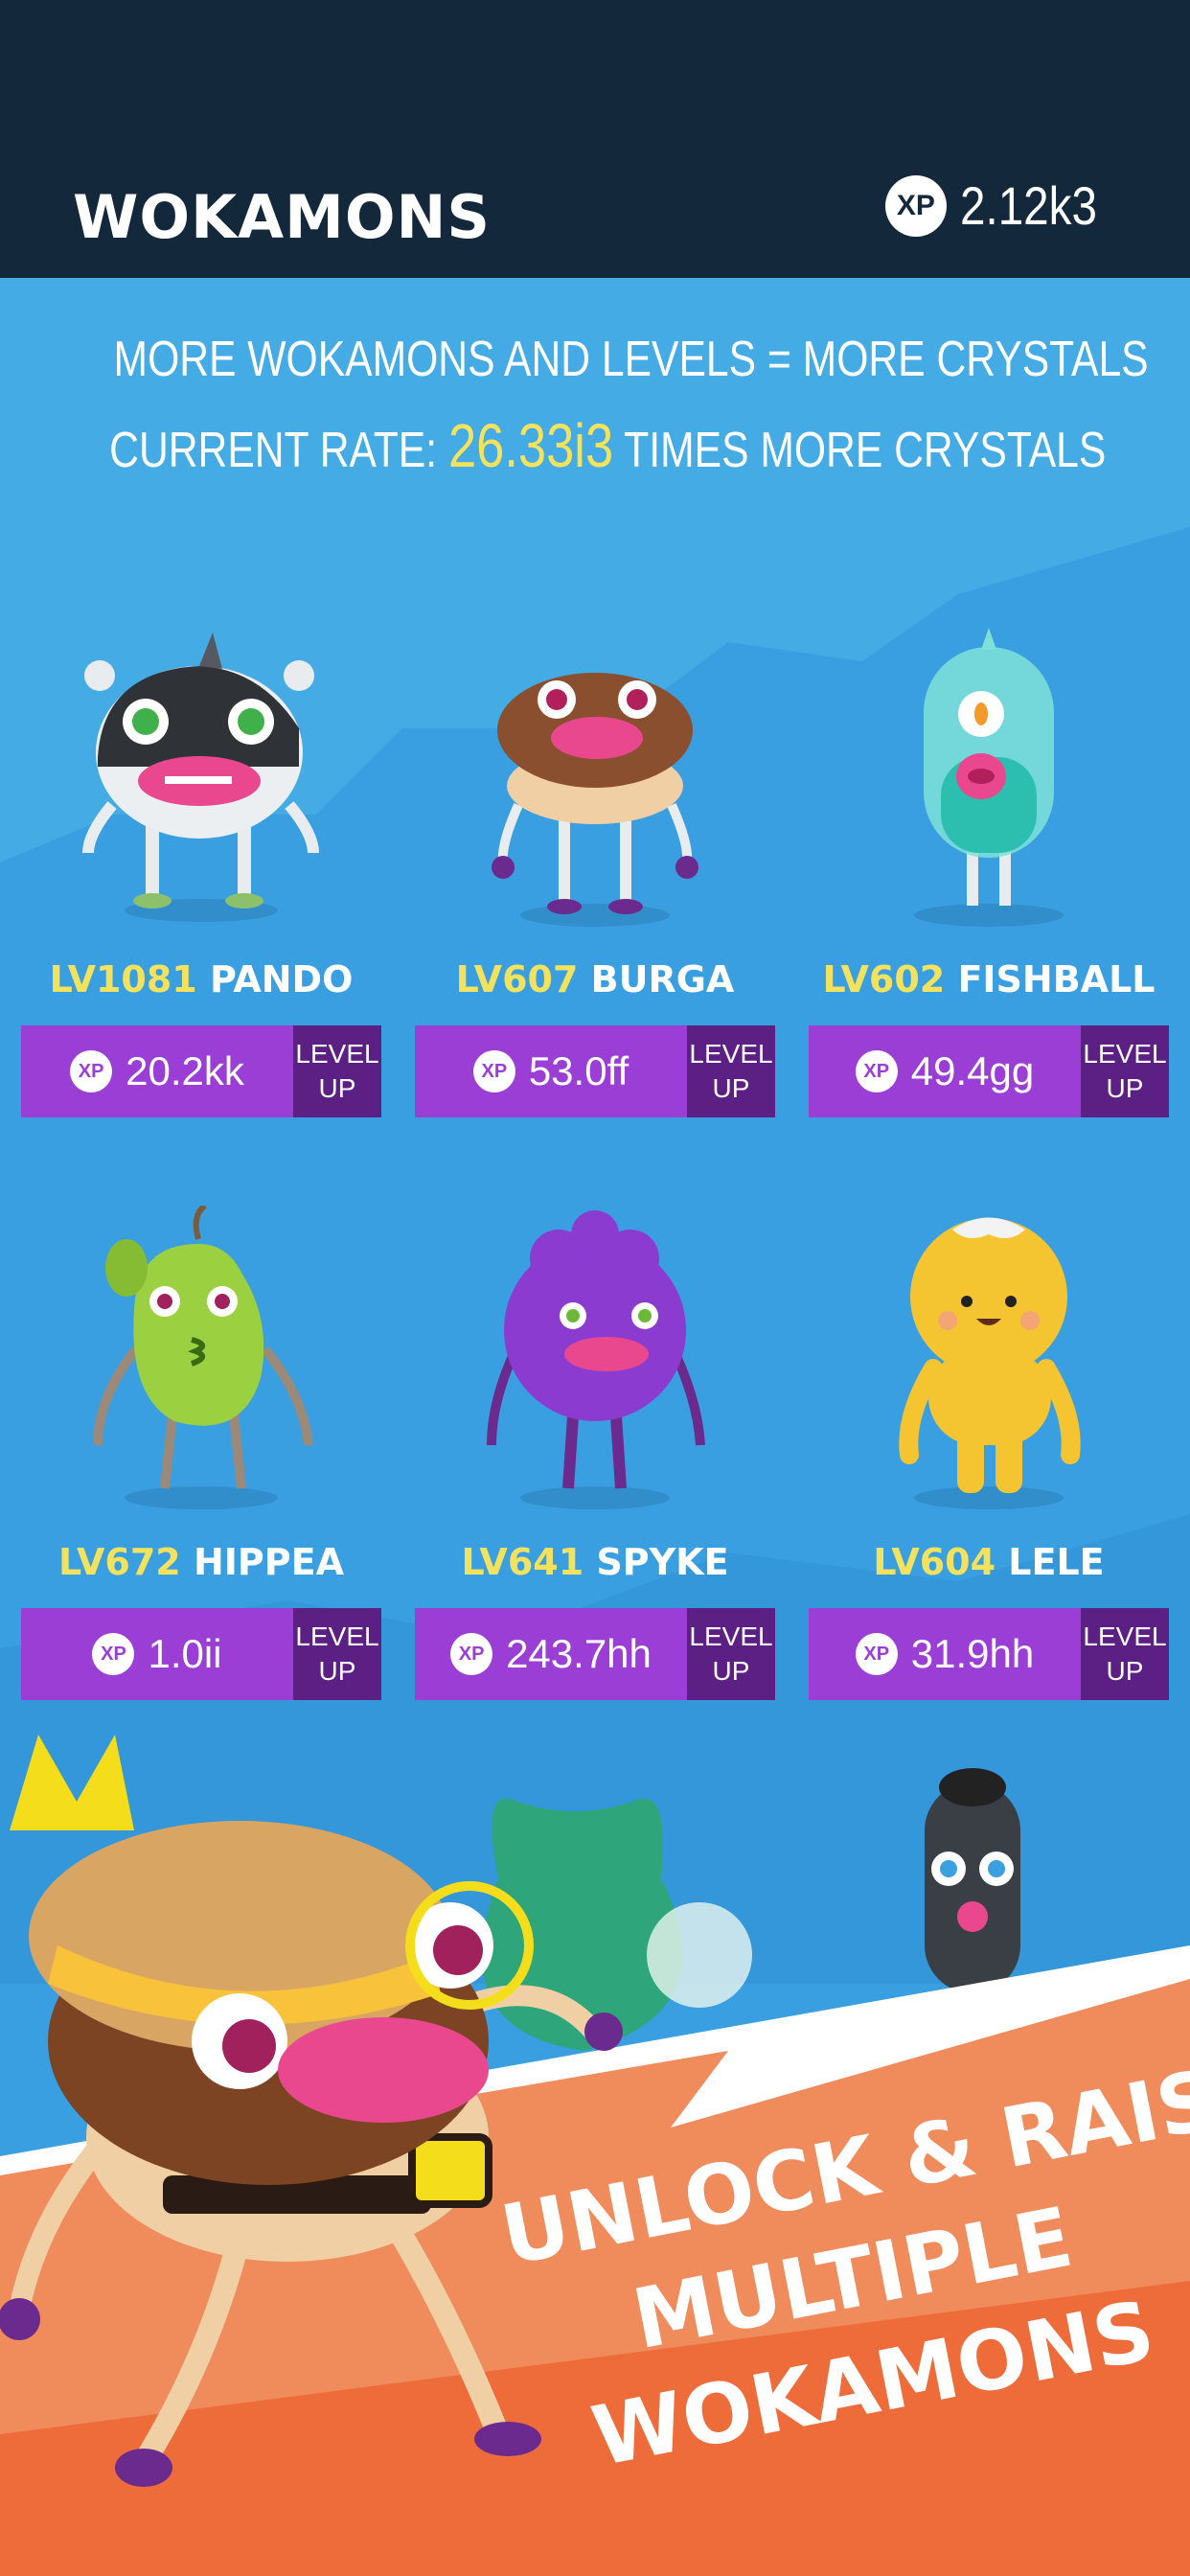 The height and width of the screenshot is (2576, 1190). What do you see at coordinates (1057, 1562) in the screenshot?
I see `name-label: LELE` at bounding box center [1057, 1562].